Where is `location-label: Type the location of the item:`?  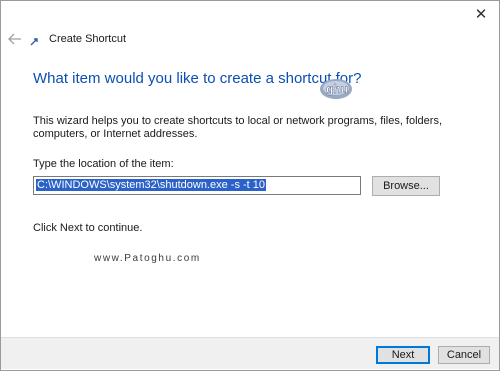
location-label: Type the location of the item: is located at coordinates (103, 164).